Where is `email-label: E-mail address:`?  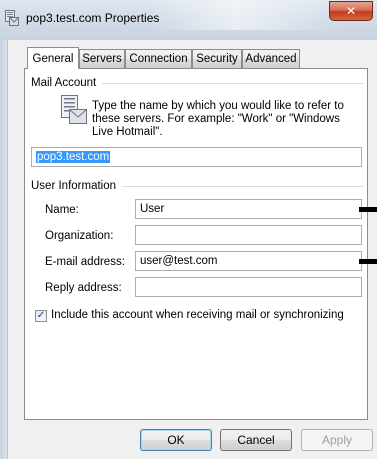 email-label: E-mail address: is located at coordinates (85, 262).